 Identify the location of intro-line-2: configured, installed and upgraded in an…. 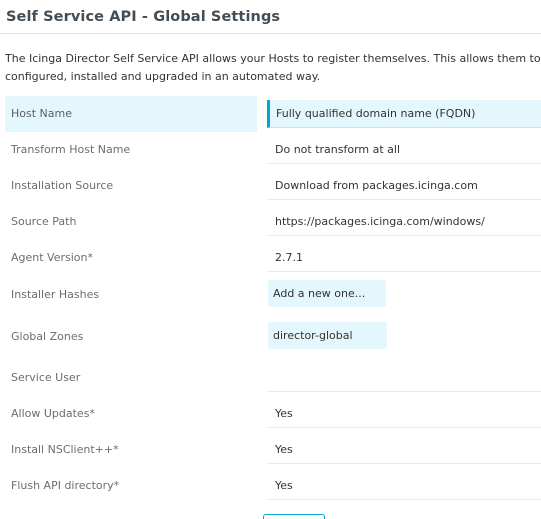
(163, 76).